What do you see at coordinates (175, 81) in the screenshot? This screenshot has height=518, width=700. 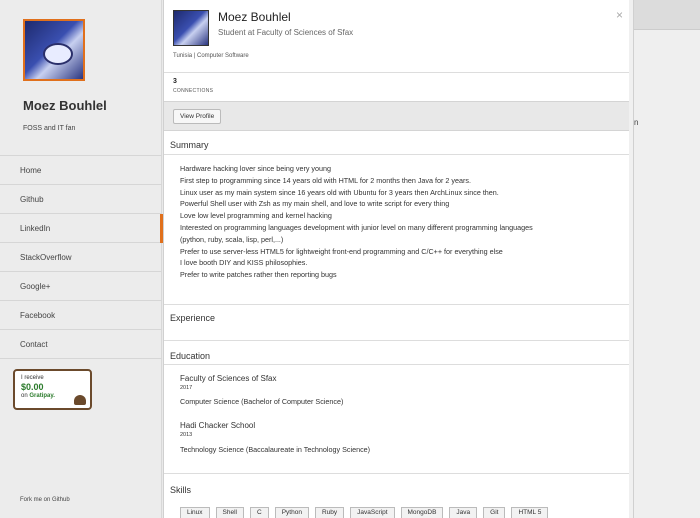 I see `connections-count: 3` at bounding box center [175, 81].